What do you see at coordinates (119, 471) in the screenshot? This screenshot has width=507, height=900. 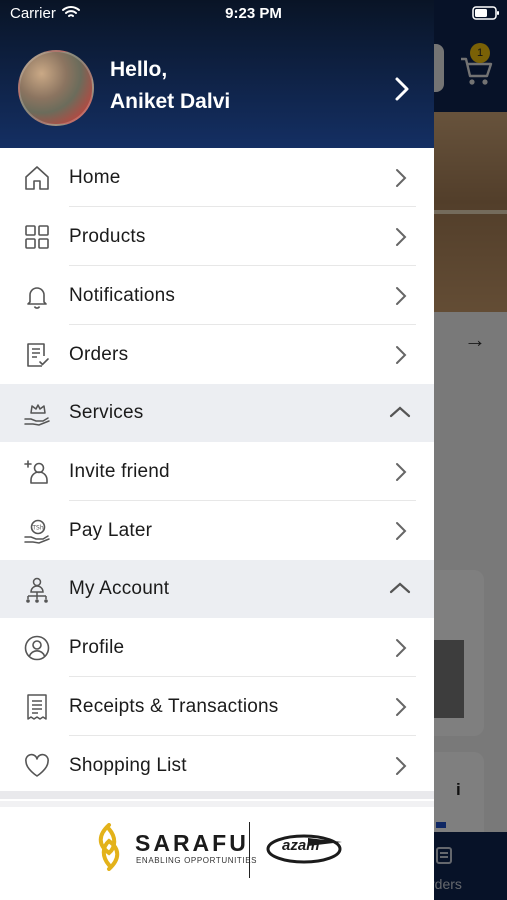 I see `menu-label-invite-friend: Invite friend` at bounding box center [119, 471].